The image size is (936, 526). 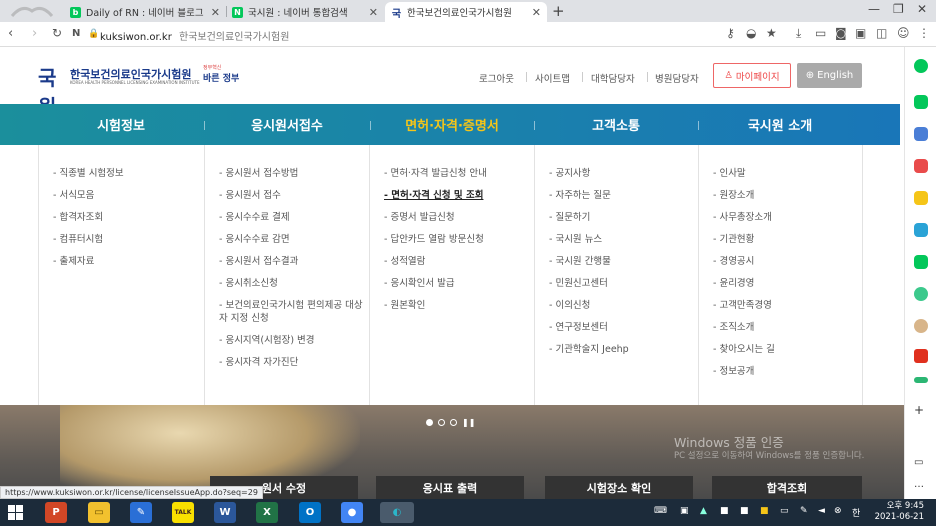 What do you see at coordinates (921, 198) in the screenshot?
I see `star-app-icon` at bounding box center [921, 198].